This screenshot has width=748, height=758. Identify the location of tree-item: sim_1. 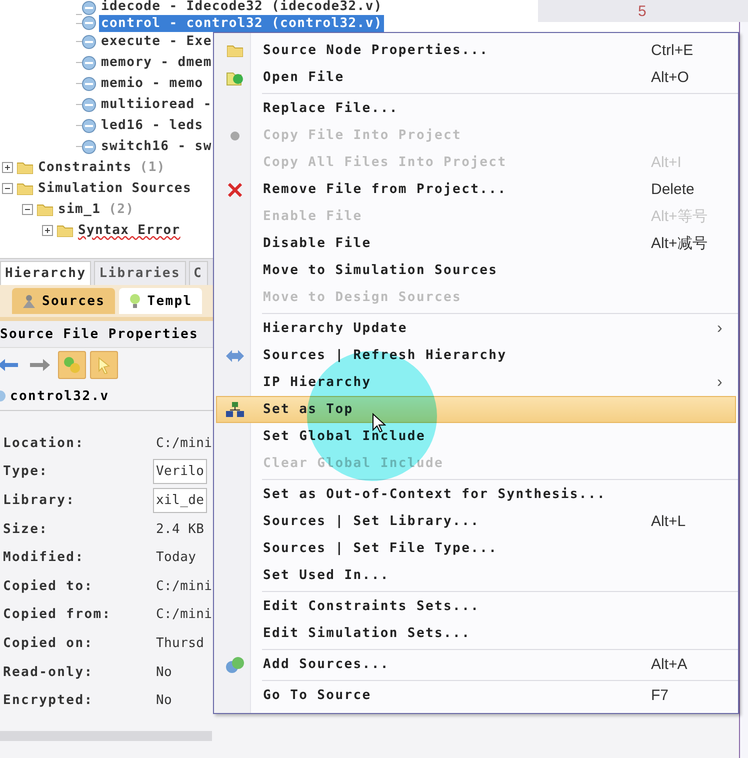
(79, 209).